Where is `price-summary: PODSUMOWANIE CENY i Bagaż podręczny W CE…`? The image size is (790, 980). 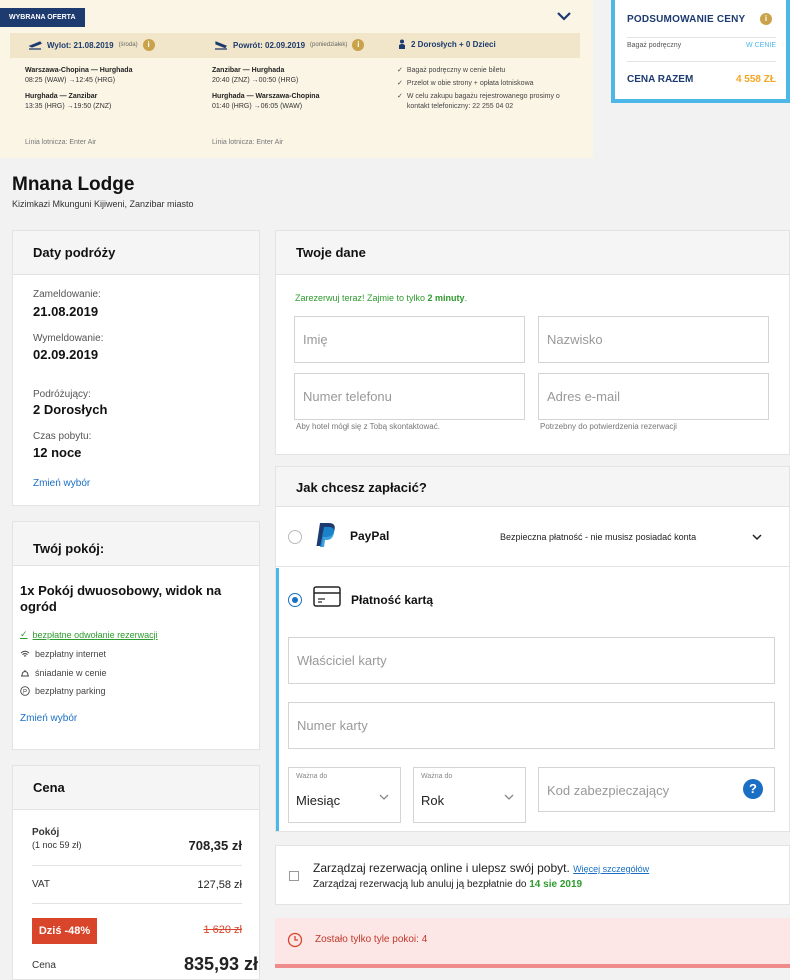
price-summary: PODSUMOWANIE CENY i Bagaż podręczny W CE… is located at coordinates (700, 51).